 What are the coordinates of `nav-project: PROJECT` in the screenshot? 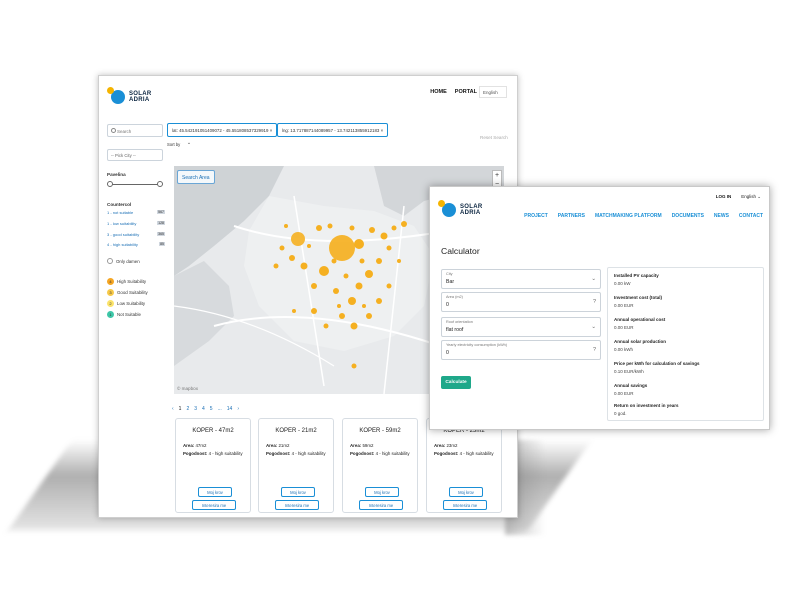 It's located at (536, 216).